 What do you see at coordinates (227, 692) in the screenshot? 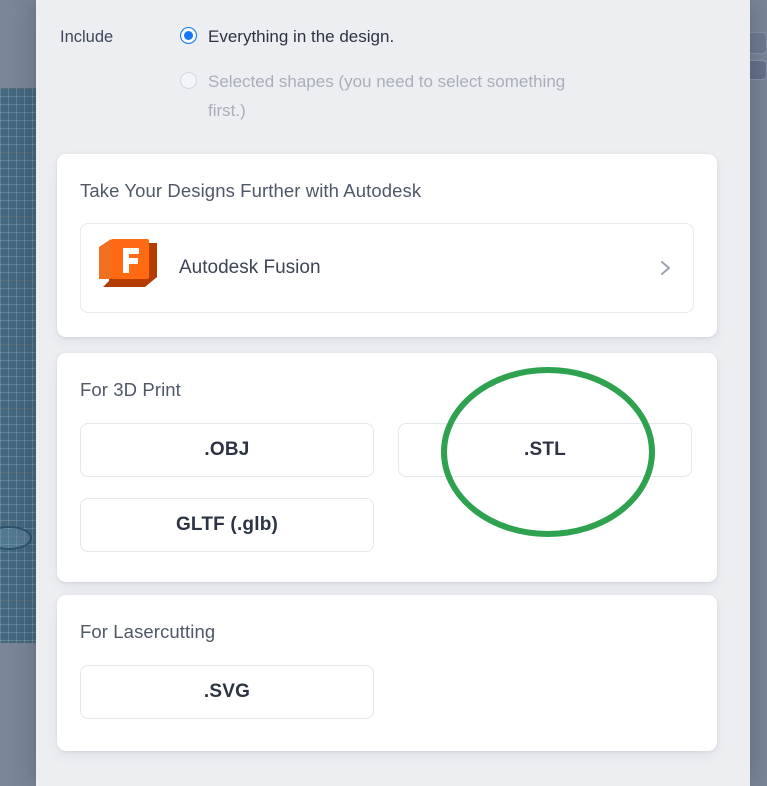
I see `export-button-svg: .SVG` at bounding box center [227, 692].